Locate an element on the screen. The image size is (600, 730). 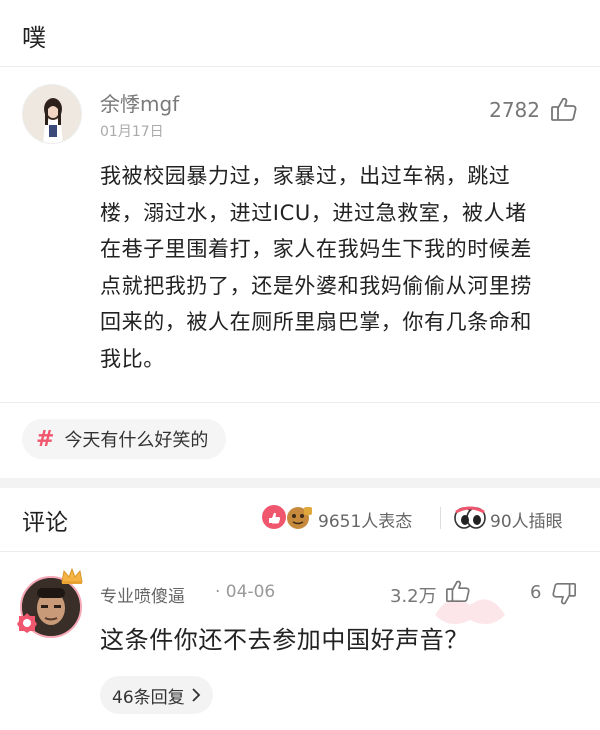
crown-icon is located at coordinates (72, 576).